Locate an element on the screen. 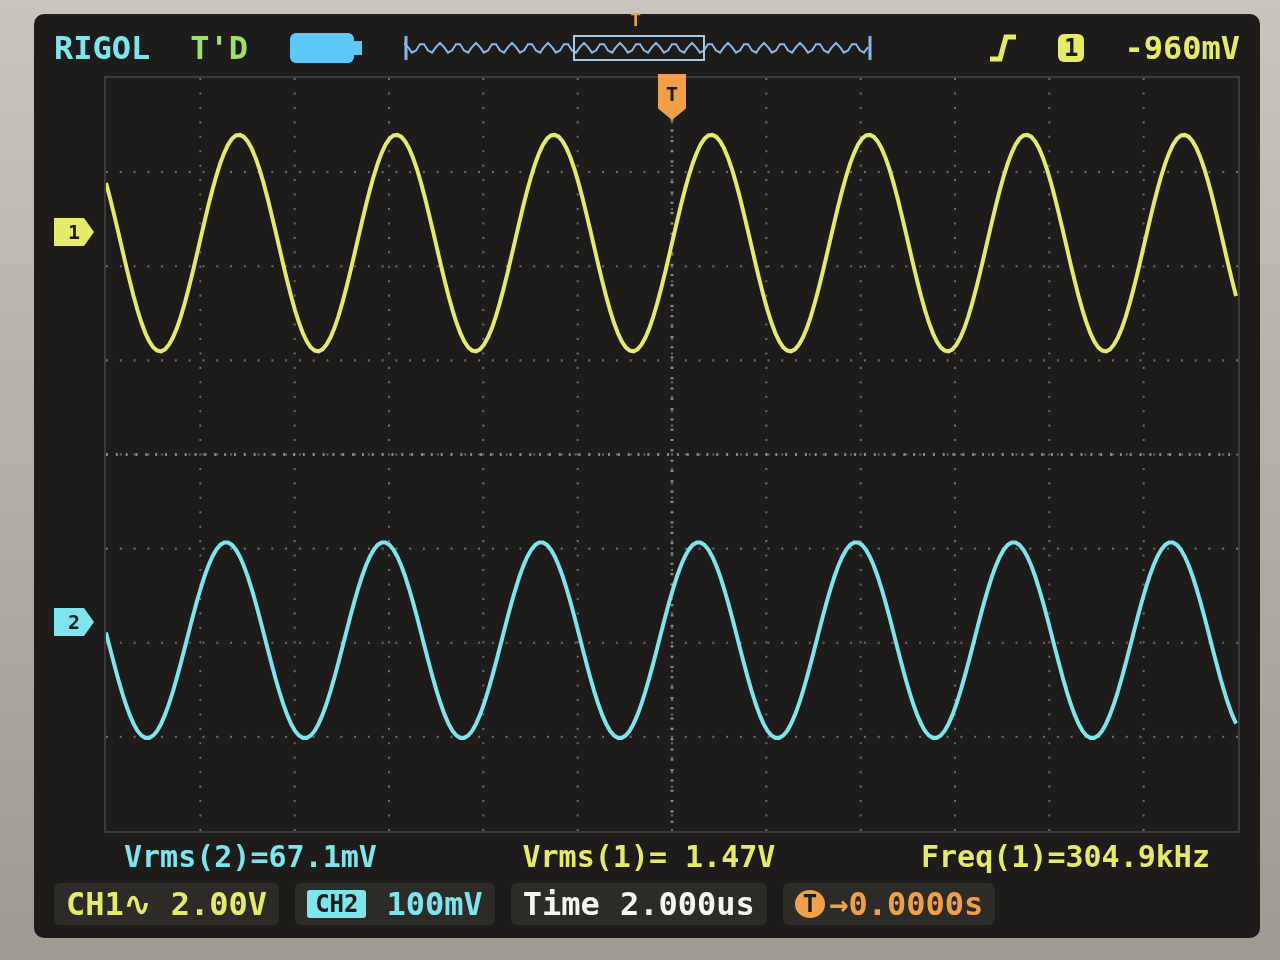 The width and height of the screenshot is (1280, 960). trigger-source-label: 1 is located at coordinates (1071, 48).